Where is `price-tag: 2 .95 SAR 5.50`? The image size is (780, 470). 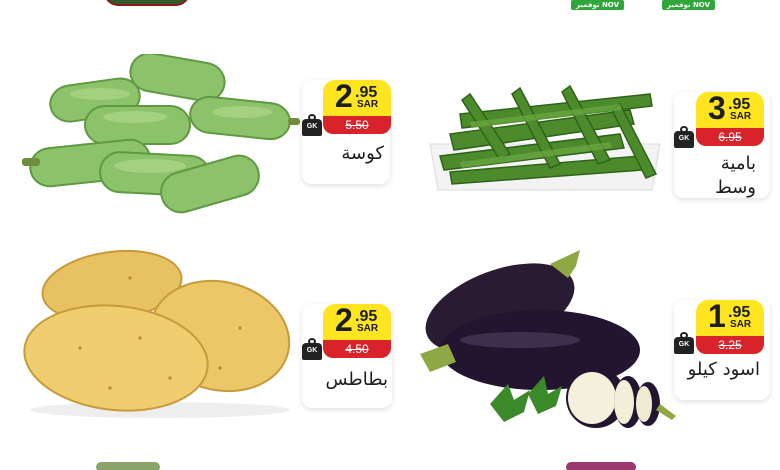
price-tag: 2 .95 SAR 5.50 is located at coordinates (357, 108).